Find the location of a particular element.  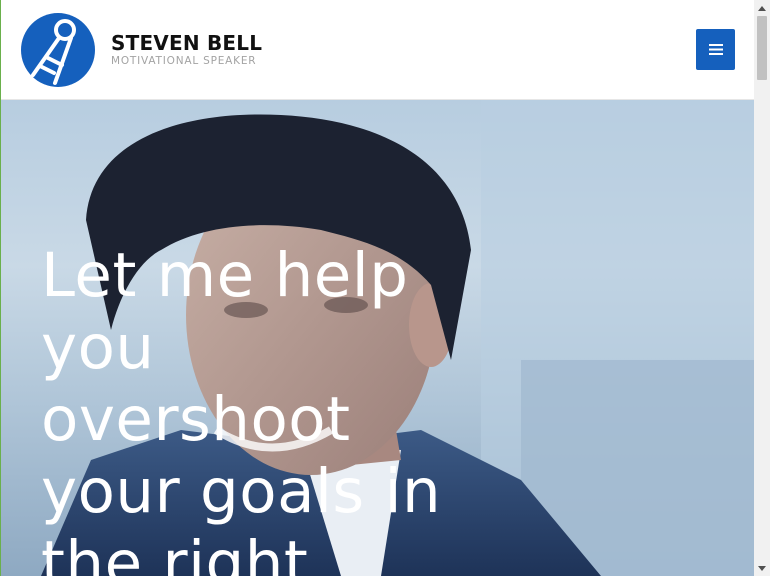

brand-tagline: MOTIVATIONAL SPEAKER is located at coordinates (184, 61).